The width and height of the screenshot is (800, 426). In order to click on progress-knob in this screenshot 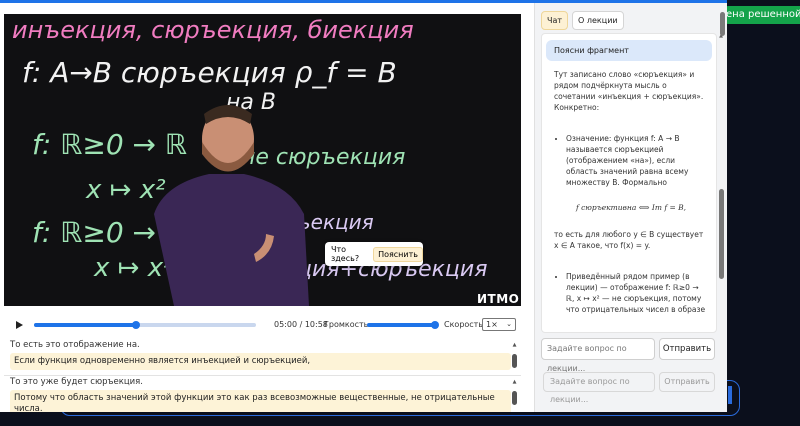, I will do `click(136, 325)`.